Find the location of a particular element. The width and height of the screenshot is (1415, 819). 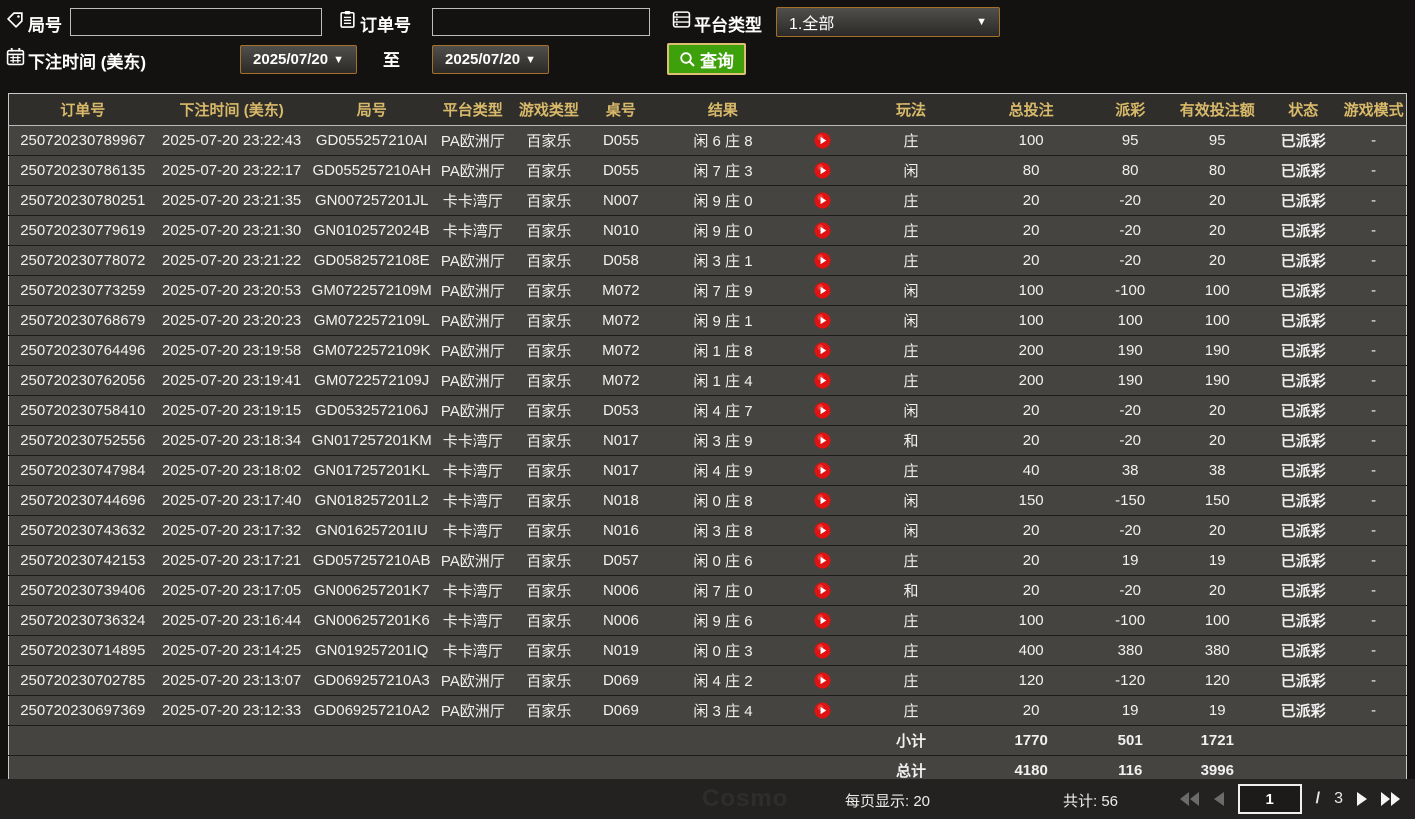

order-id: 250720230768679 is located at coordinates (82, 320).